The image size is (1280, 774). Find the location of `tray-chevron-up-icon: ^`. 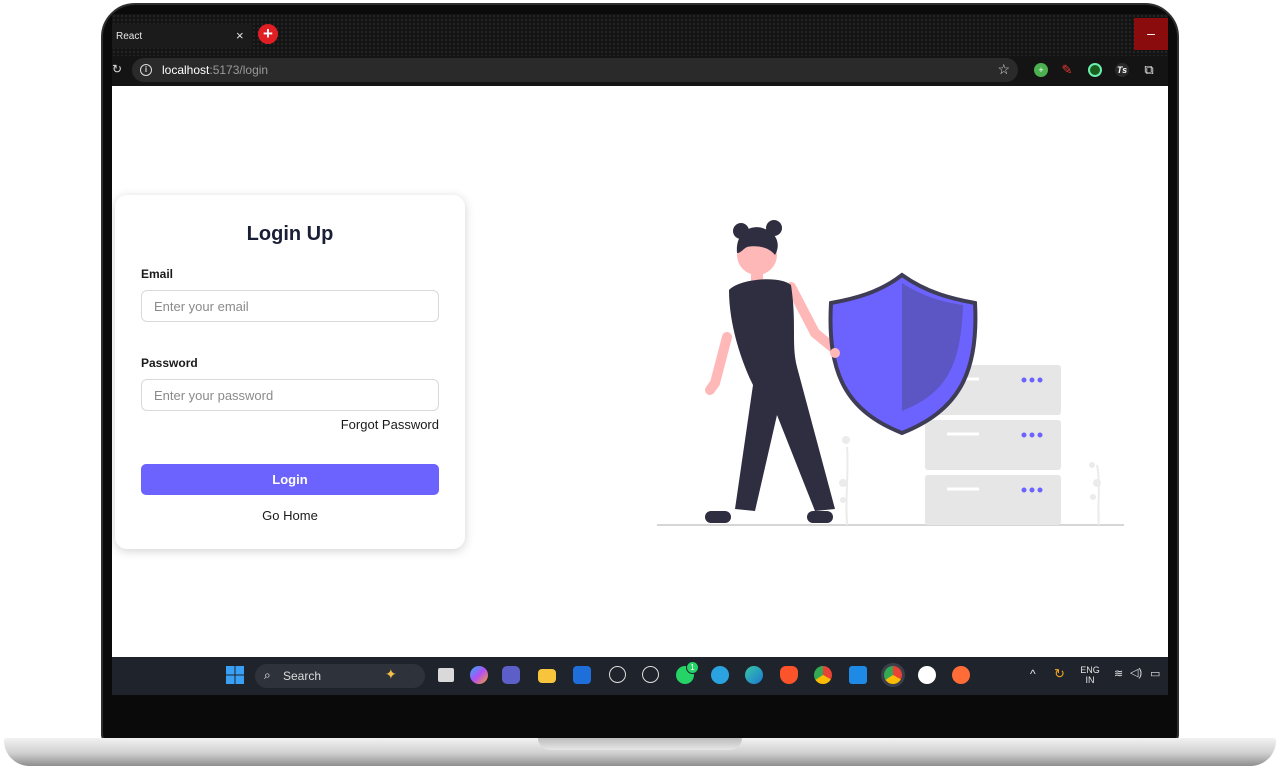

tray-chevron-up-icon: ^ is located at coordinates (1033, 674).